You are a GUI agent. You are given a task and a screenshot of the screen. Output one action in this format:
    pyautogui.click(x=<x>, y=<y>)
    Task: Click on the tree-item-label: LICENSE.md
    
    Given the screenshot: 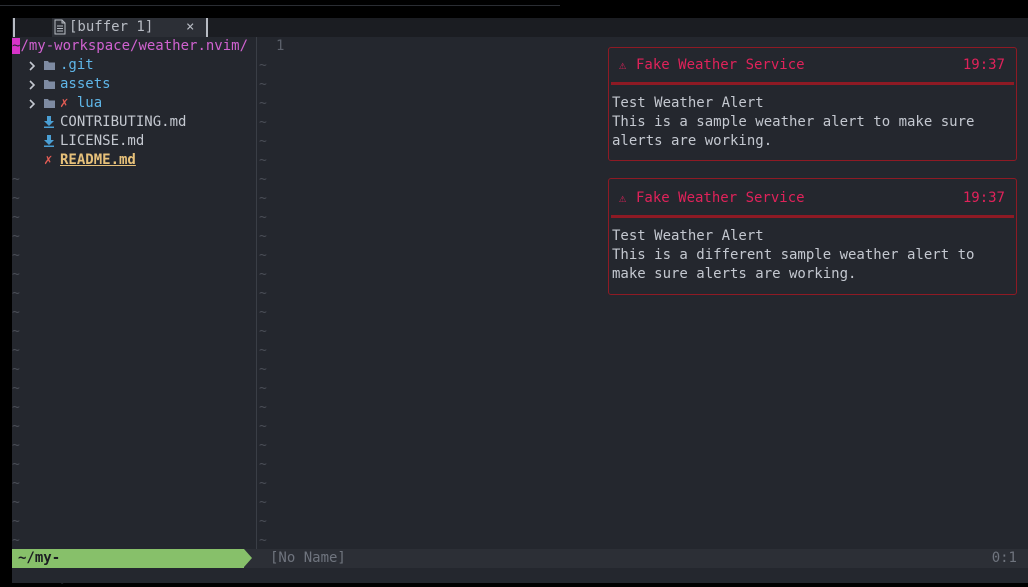 What is the action you would take?
    pyautogui.click(x=102, y=141)
    